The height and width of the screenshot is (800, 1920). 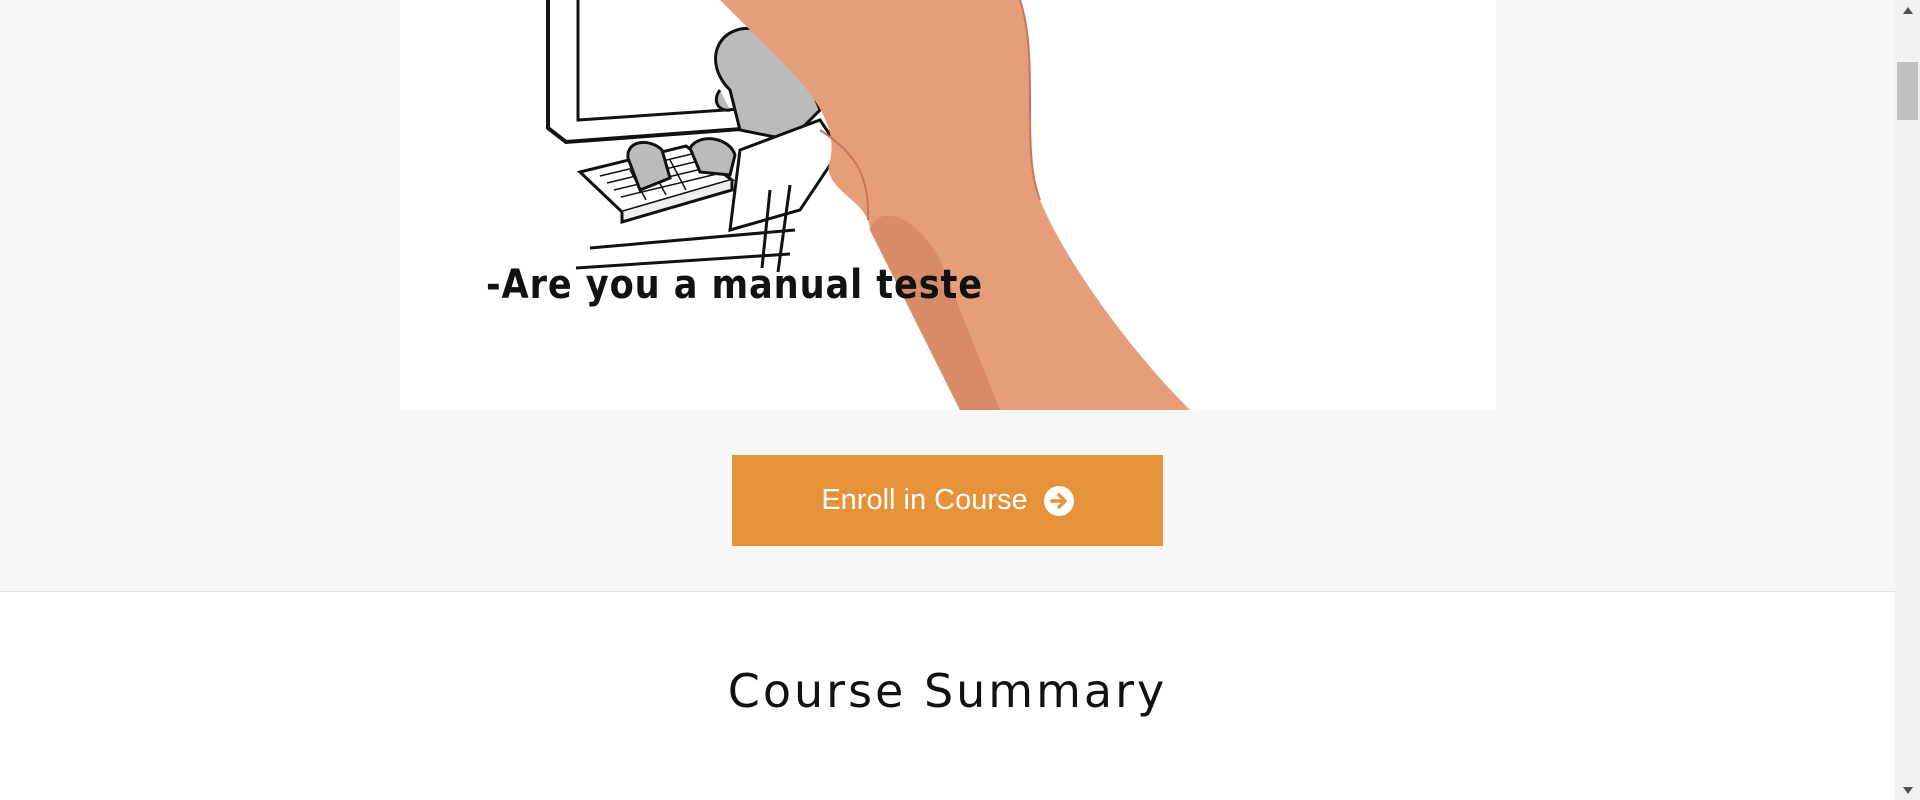 I want to click on enroll-in-course-button: Enroll in Course, so click(x=947, y=500).